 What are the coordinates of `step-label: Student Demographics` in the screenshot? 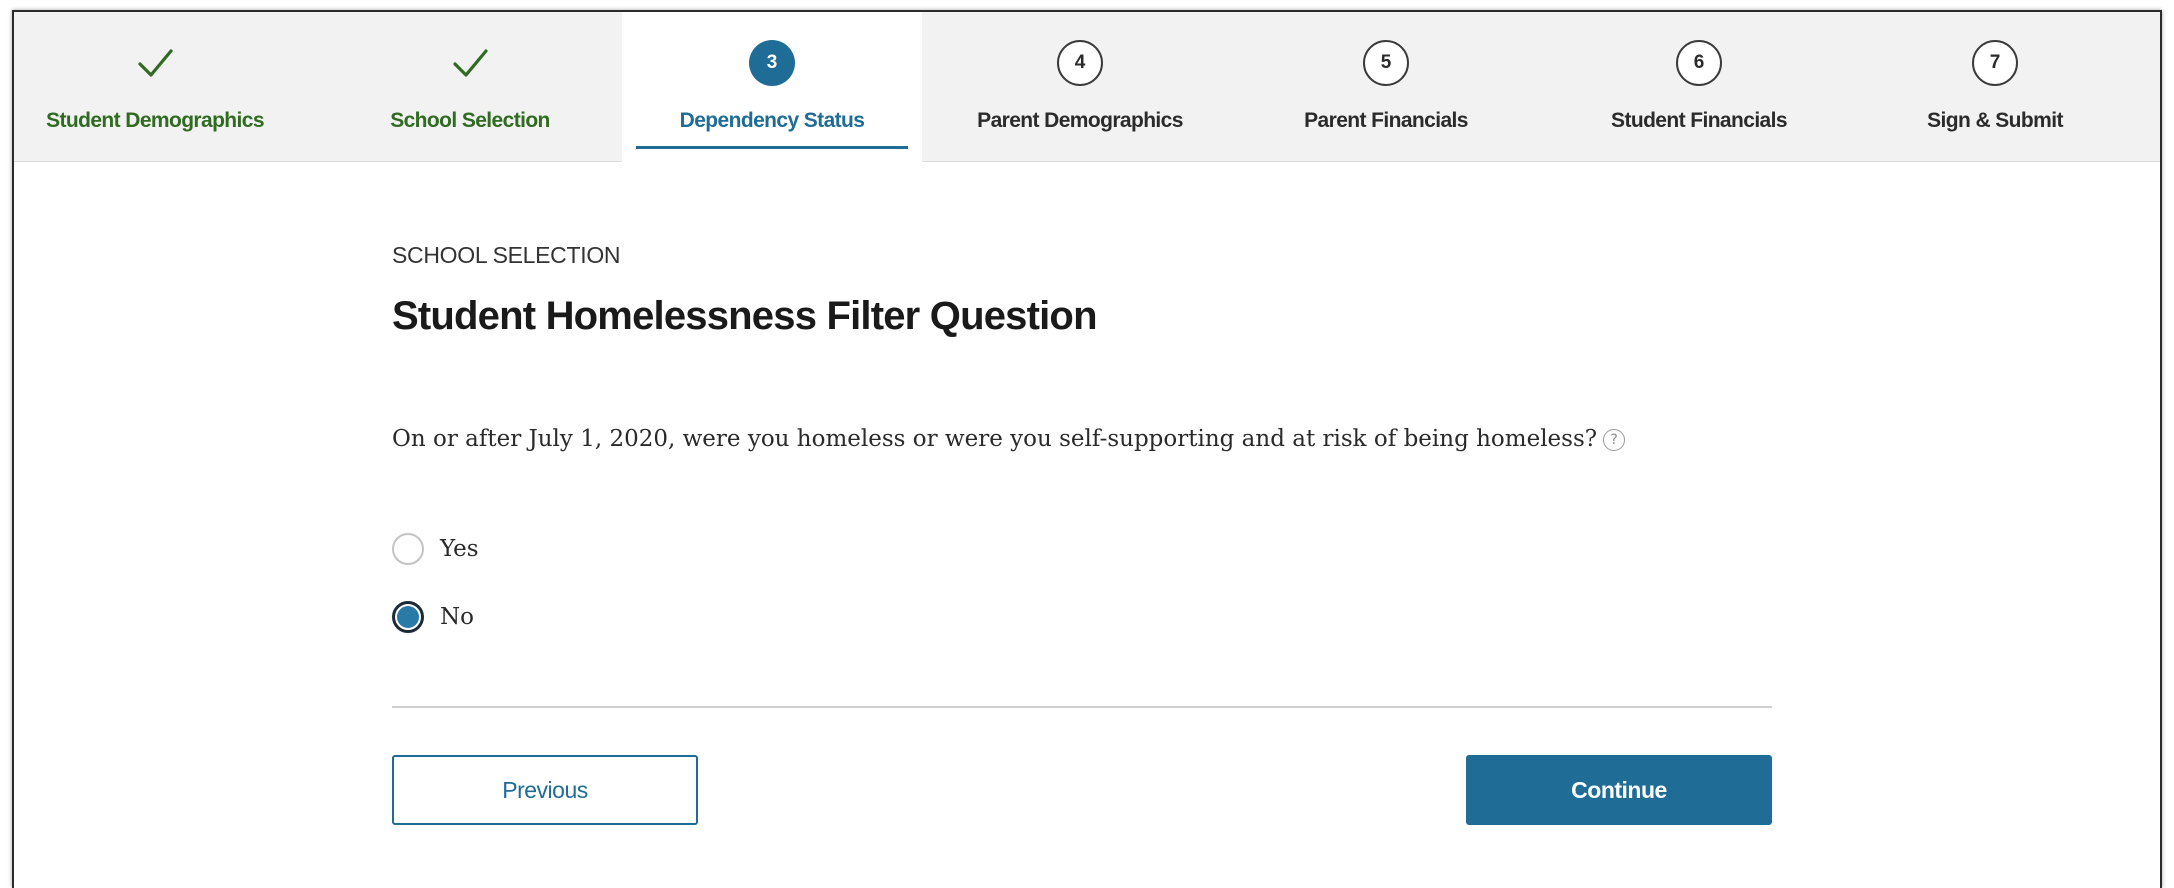 It's located at (155, 120).